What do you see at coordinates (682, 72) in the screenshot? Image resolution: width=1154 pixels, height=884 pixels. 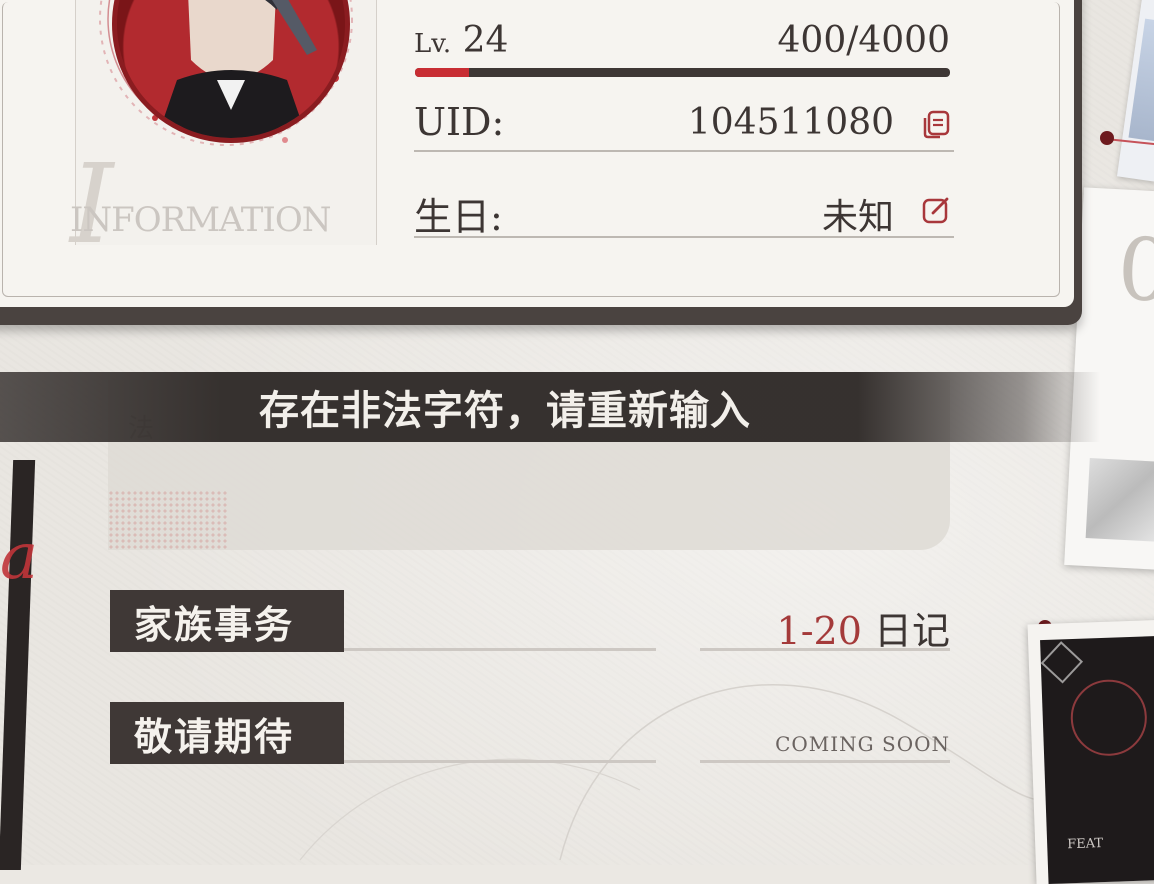 I see `exp-progress-bar` at bounding box center [682, 72].